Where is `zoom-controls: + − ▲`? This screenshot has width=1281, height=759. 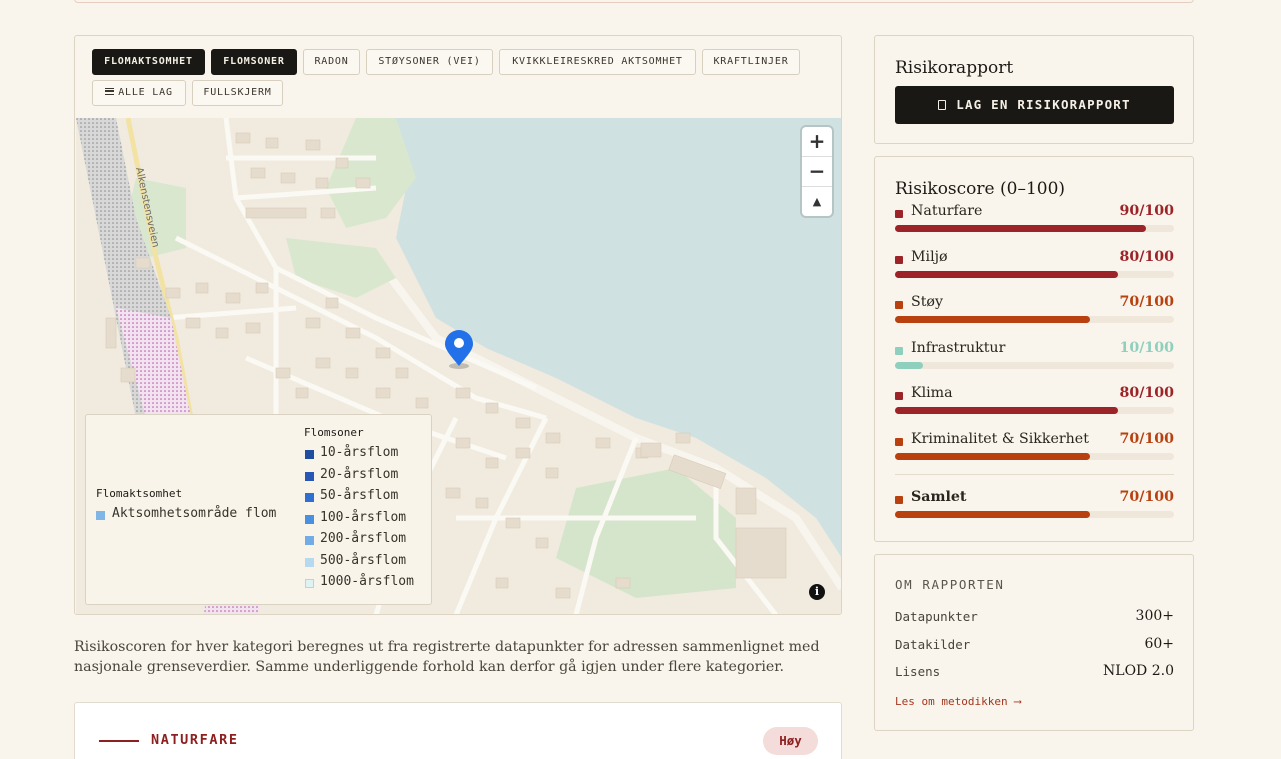 zoom-controls: + − ▲ is located at coordinates (817, 171).